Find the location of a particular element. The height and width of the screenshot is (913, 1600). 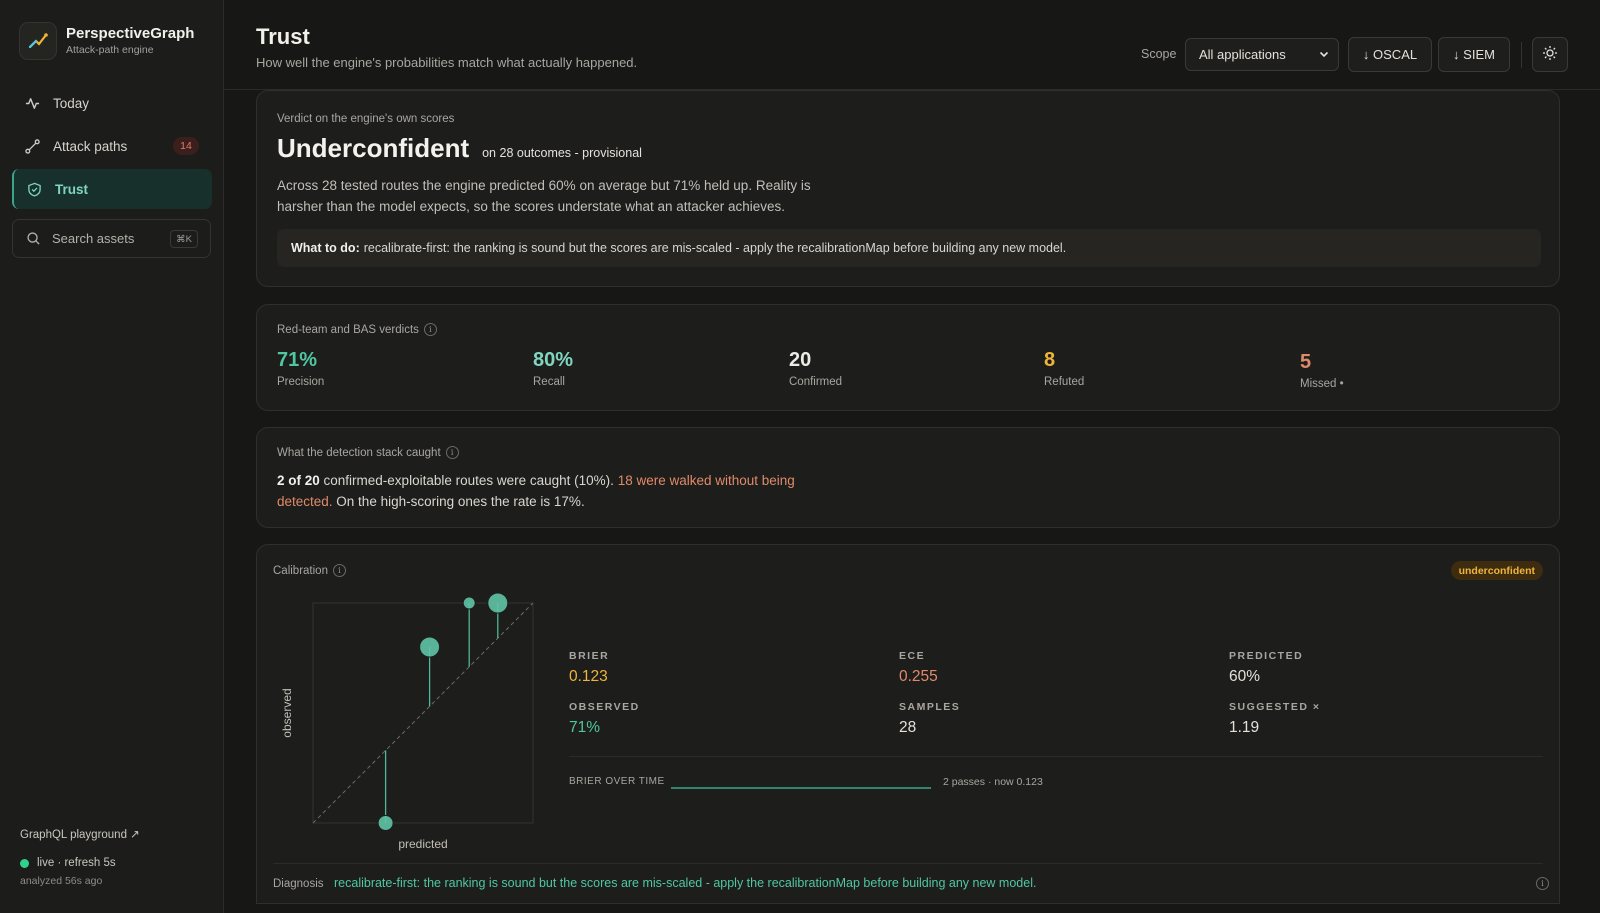

metric-predicted: PREDICTED 60% is located at coordinates (1266, 668).